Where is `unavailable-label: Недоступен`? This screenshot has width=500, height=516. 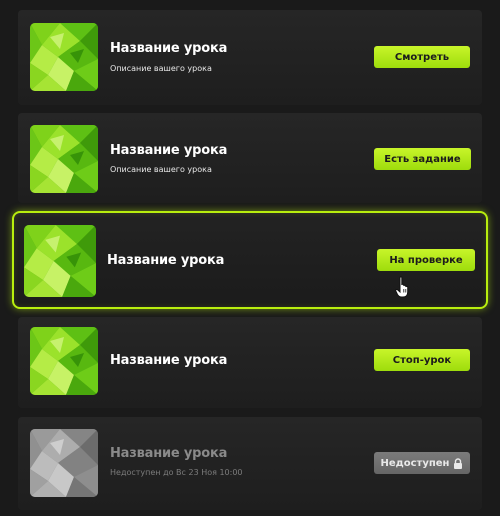
unavailable-label: Недоступен is located at coordinates (415, 463).